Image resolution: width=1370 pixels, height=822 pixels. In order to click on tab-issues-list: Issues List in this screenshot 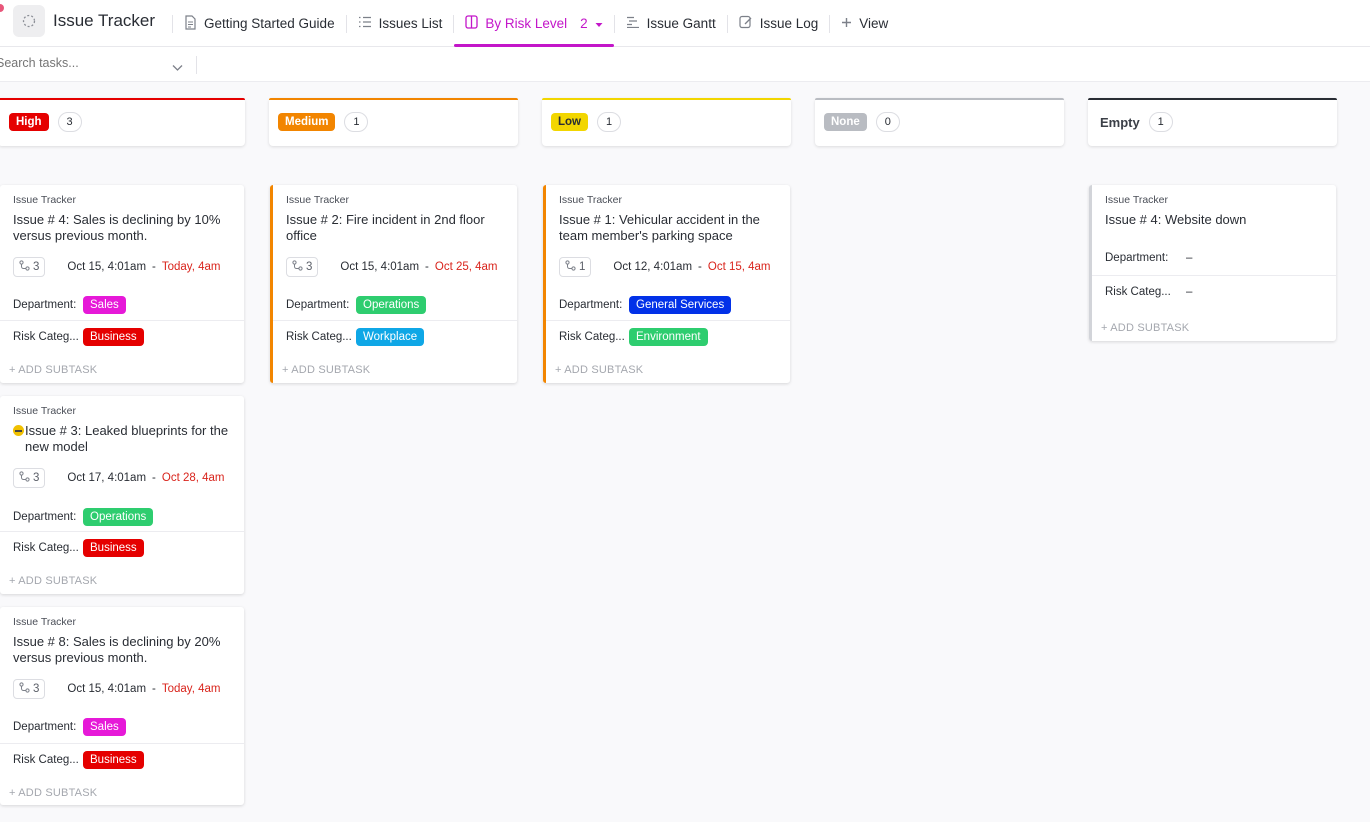, I will do `click(400, 23)`.